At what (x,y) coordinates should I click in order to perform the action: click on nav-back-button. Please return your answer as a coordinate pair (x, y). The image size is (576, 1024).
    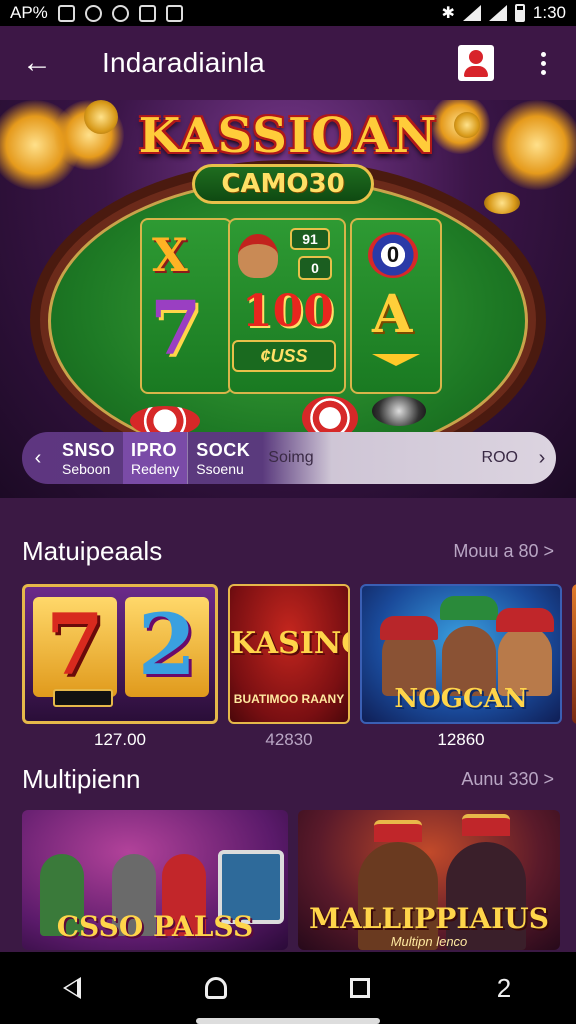
    Looking at the image, I should click on (72, 988).